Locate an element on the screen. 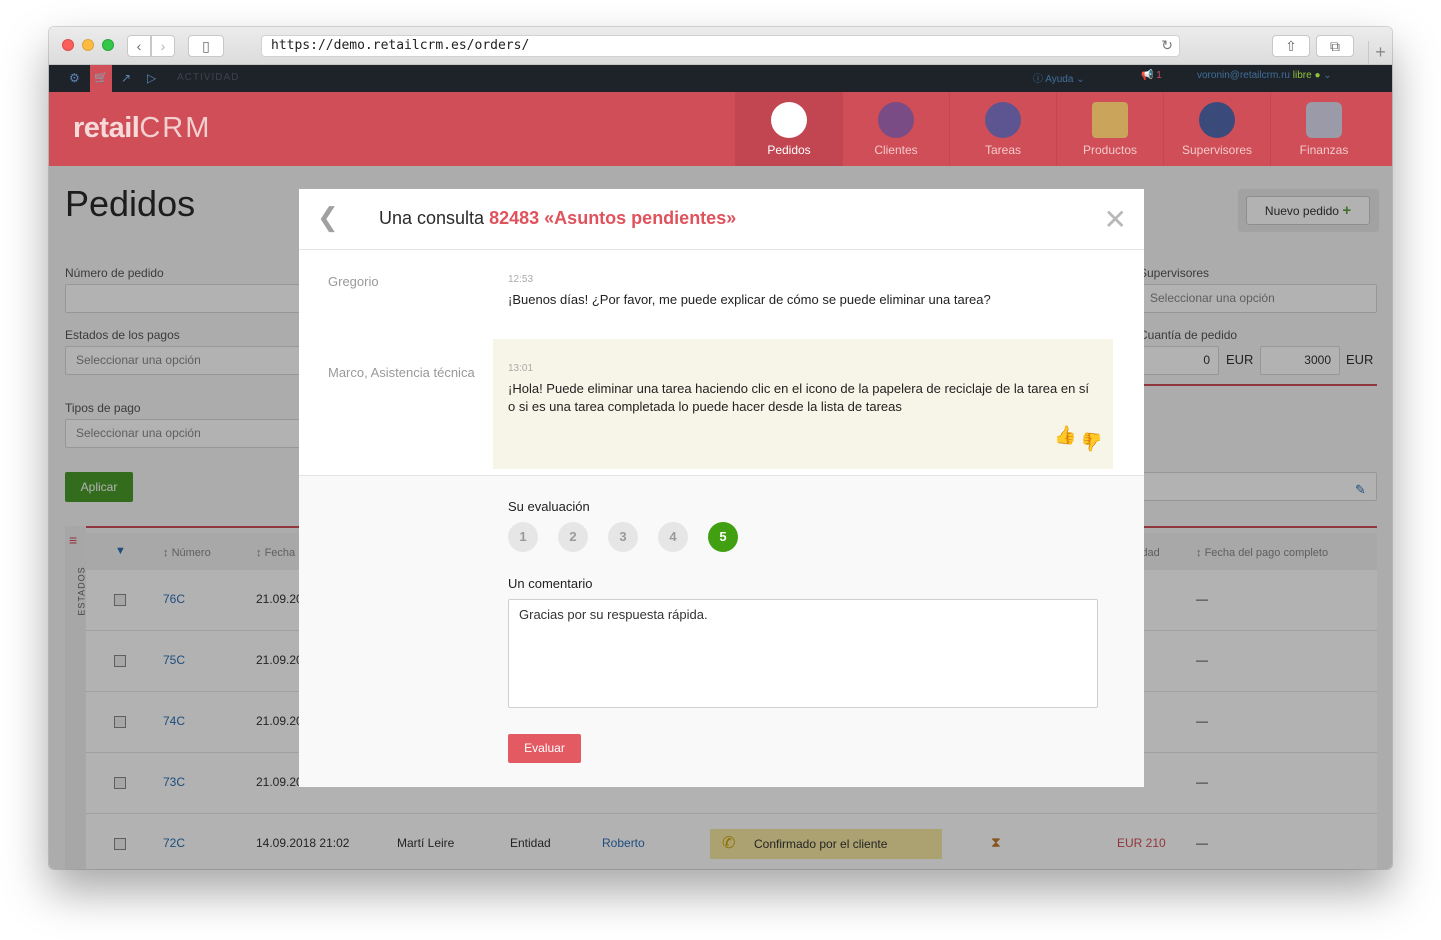 This screenshot has height=940, width=1441. finance-icon is located at coordinates (1324, 120).